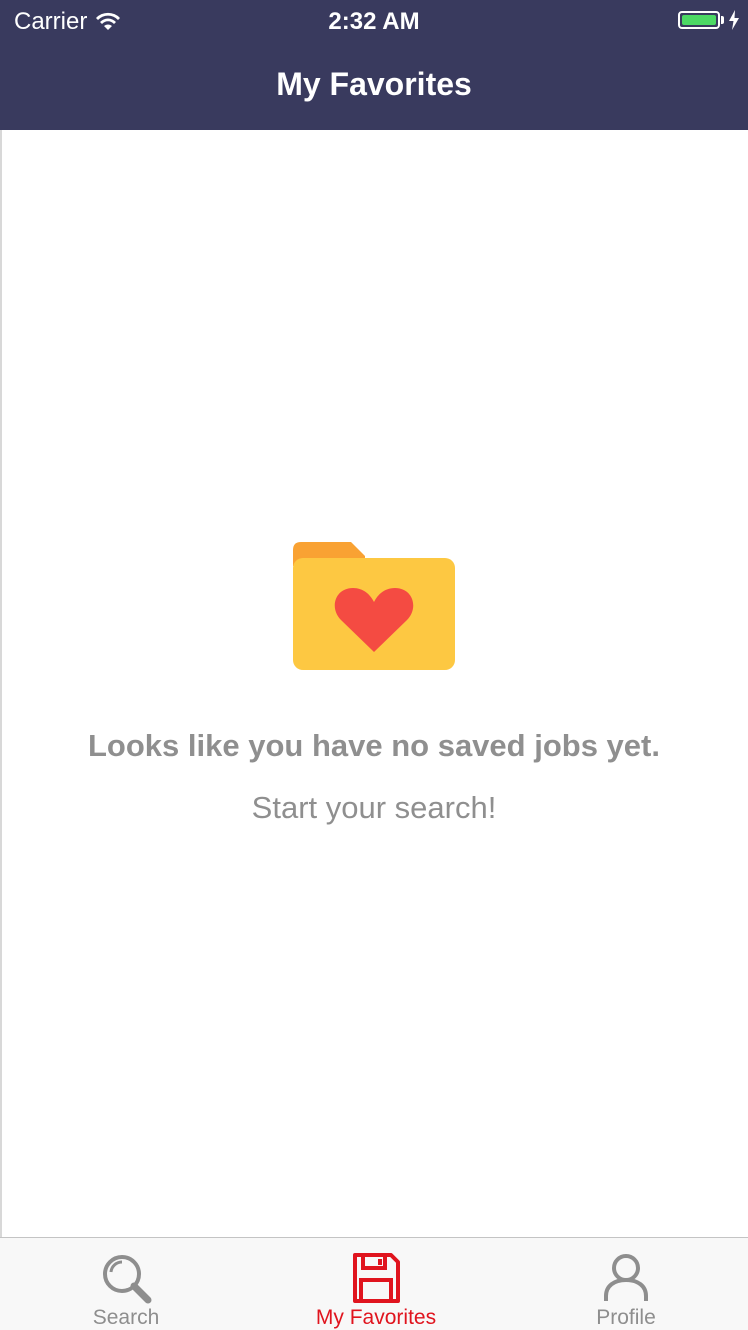 The image size is (748, 1330). What do you see at coordinates (127, 1279) in the screenshot?
I see `search-icon` at bounding box center [127, 1279].